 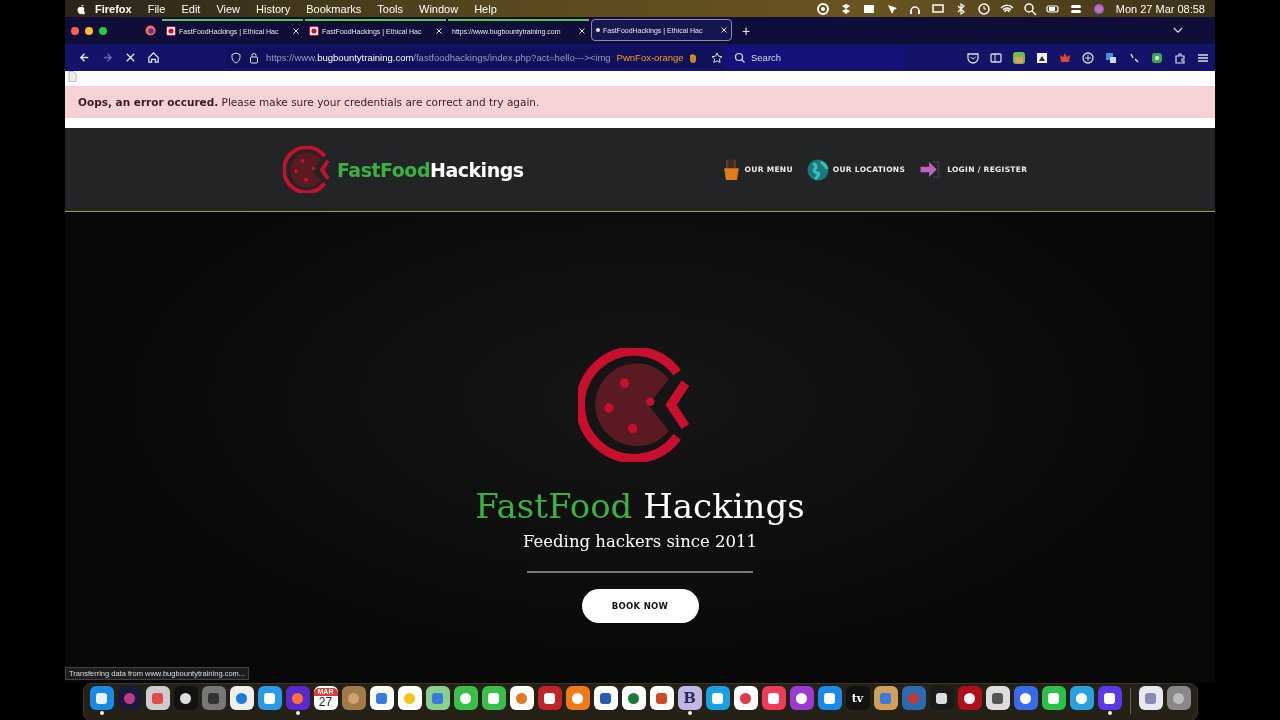 I want to click on trash-icon, so click(x=1178, y=698).